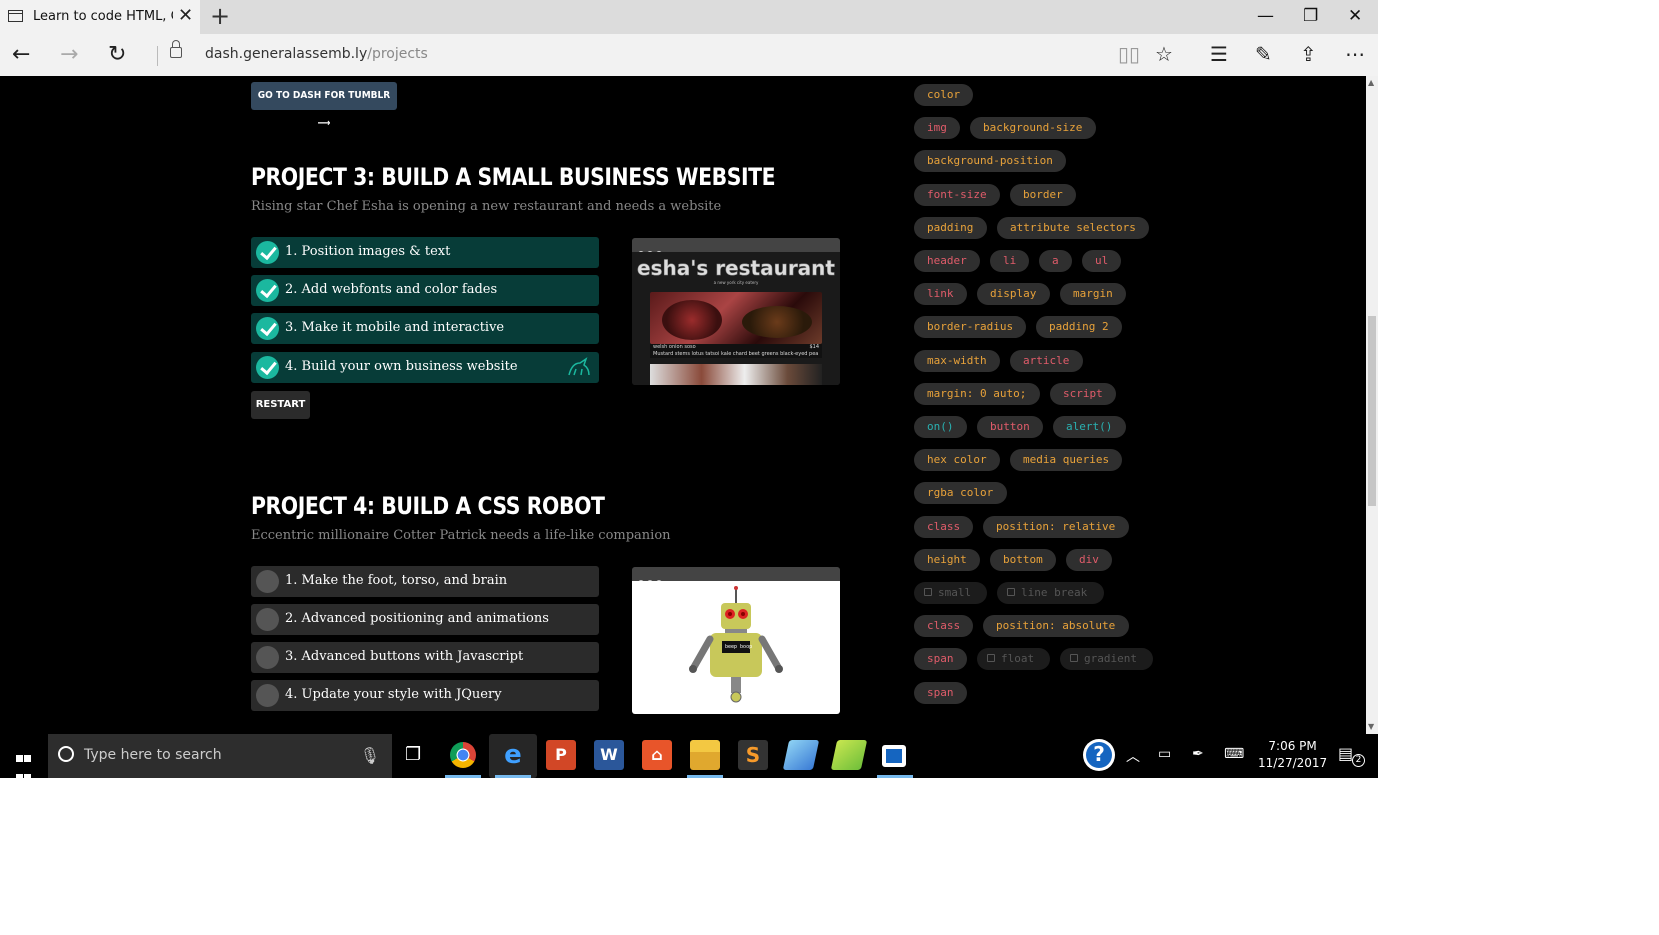 Image resolution: width=1659 pixels, height=935 pixels. Describe the element at coordinates (1198, 754) in the screenshot. I see `pen-icon: ✒` at that location.